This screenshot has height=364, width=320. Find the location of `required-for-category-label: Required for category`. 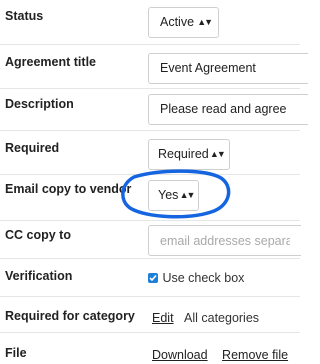

required-for-category-label: Required for category is located at coordinates (70, 316).